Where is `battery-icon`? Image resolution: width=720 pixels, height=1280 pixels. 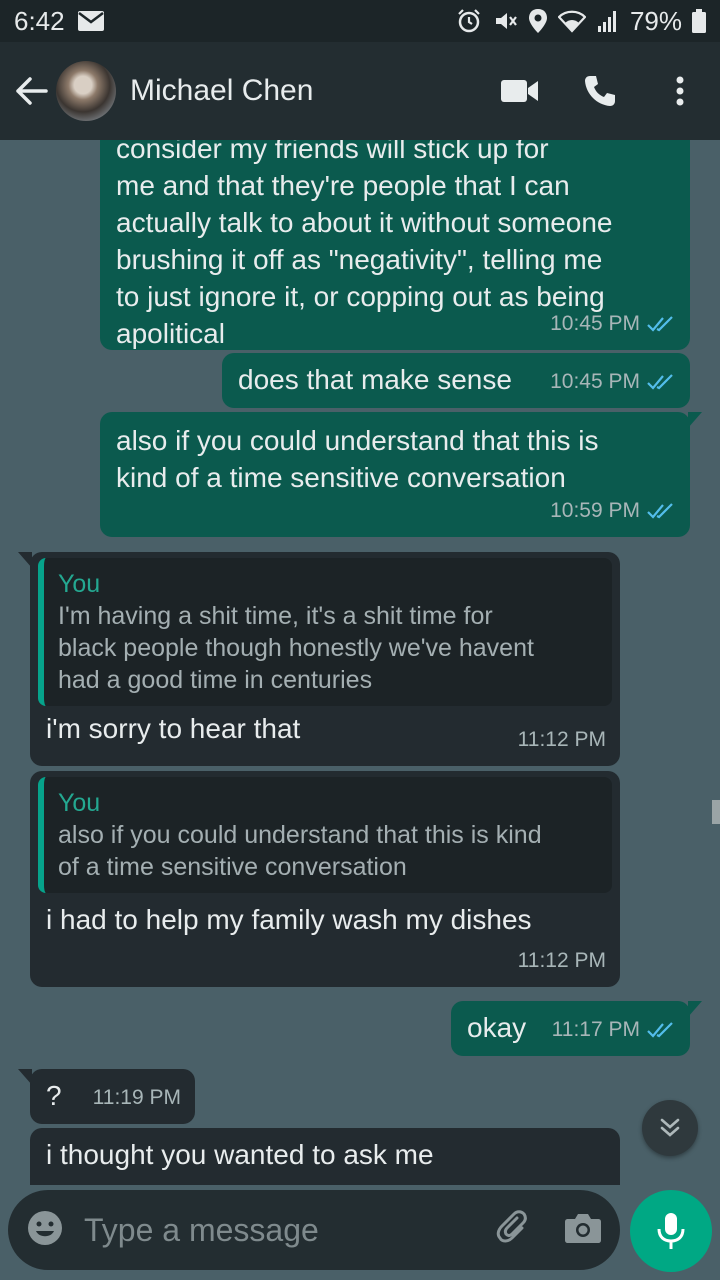
battery-icon is located at coordinates (699, 21).